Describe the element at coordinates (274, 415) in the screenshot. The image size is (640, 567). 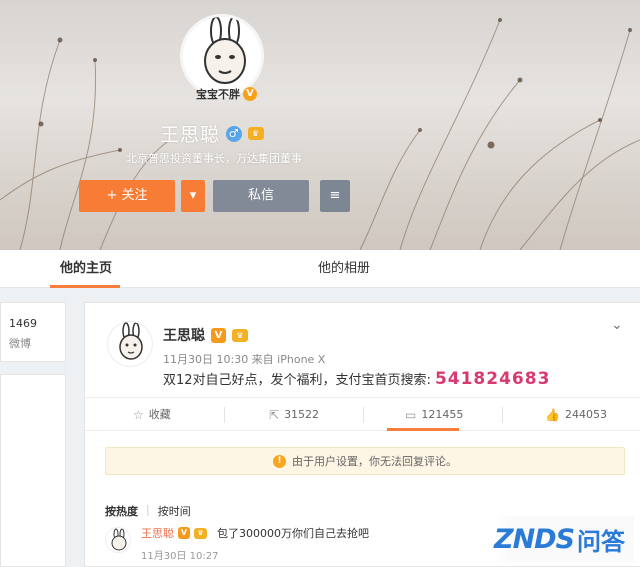
I see `repost-icon: ⇱` at that location.